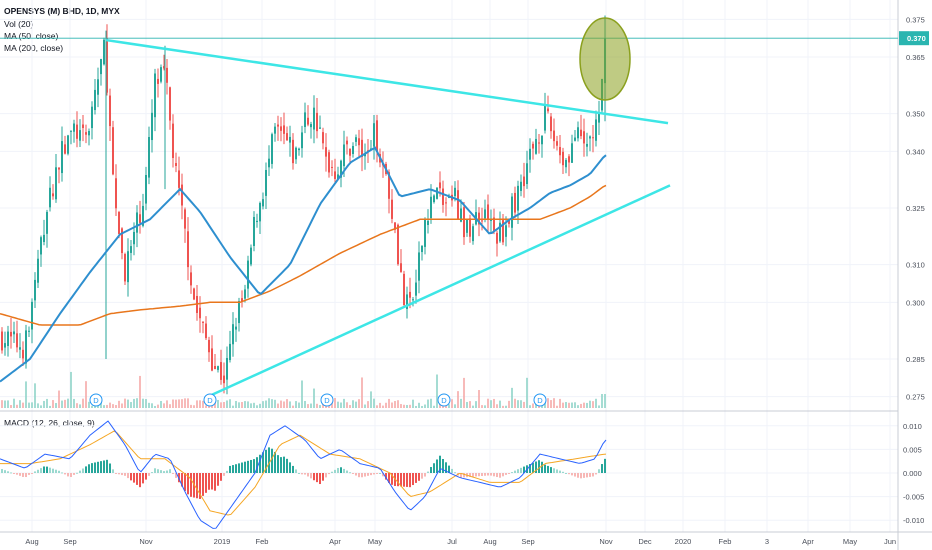 The image size is (932, 550). Describe the element at coordinates (915, 397) in the screenshot. I see `price-tick-label: 0.275` at that location.